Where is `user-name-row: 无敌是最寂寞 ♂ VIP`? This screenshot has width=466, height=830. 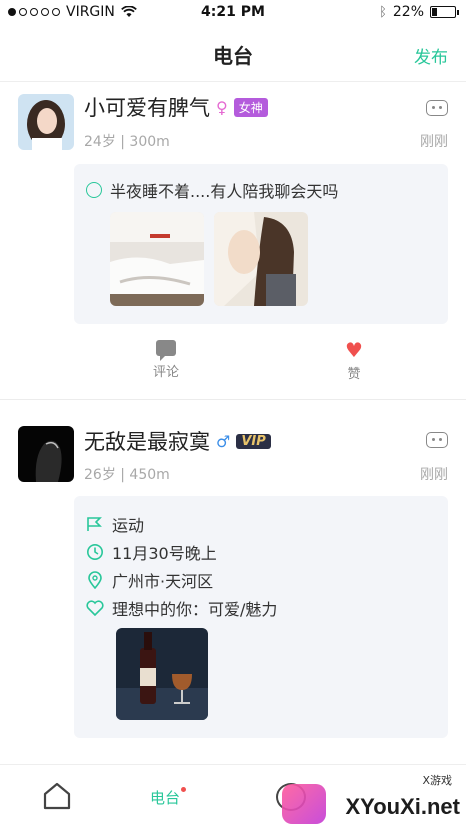 user-name-row: 无敌是最寂寞 ♂ VIP is located at coordinates (177, 441).